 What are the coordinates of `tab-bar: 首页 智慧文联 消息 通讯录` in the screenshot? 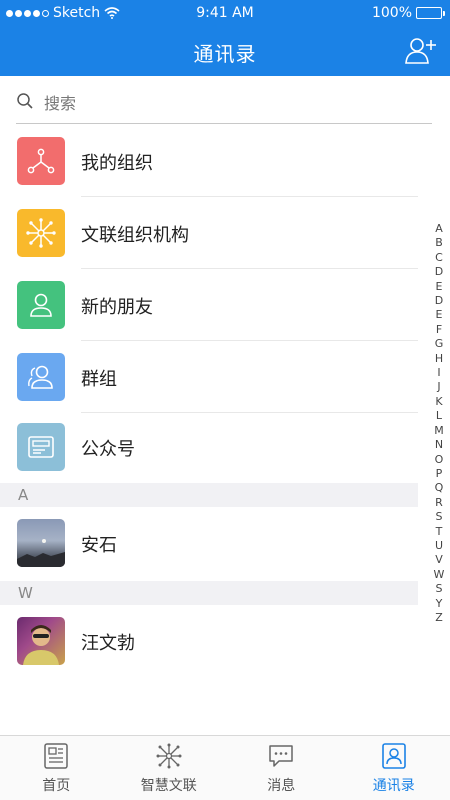 It's located at (225, 767).